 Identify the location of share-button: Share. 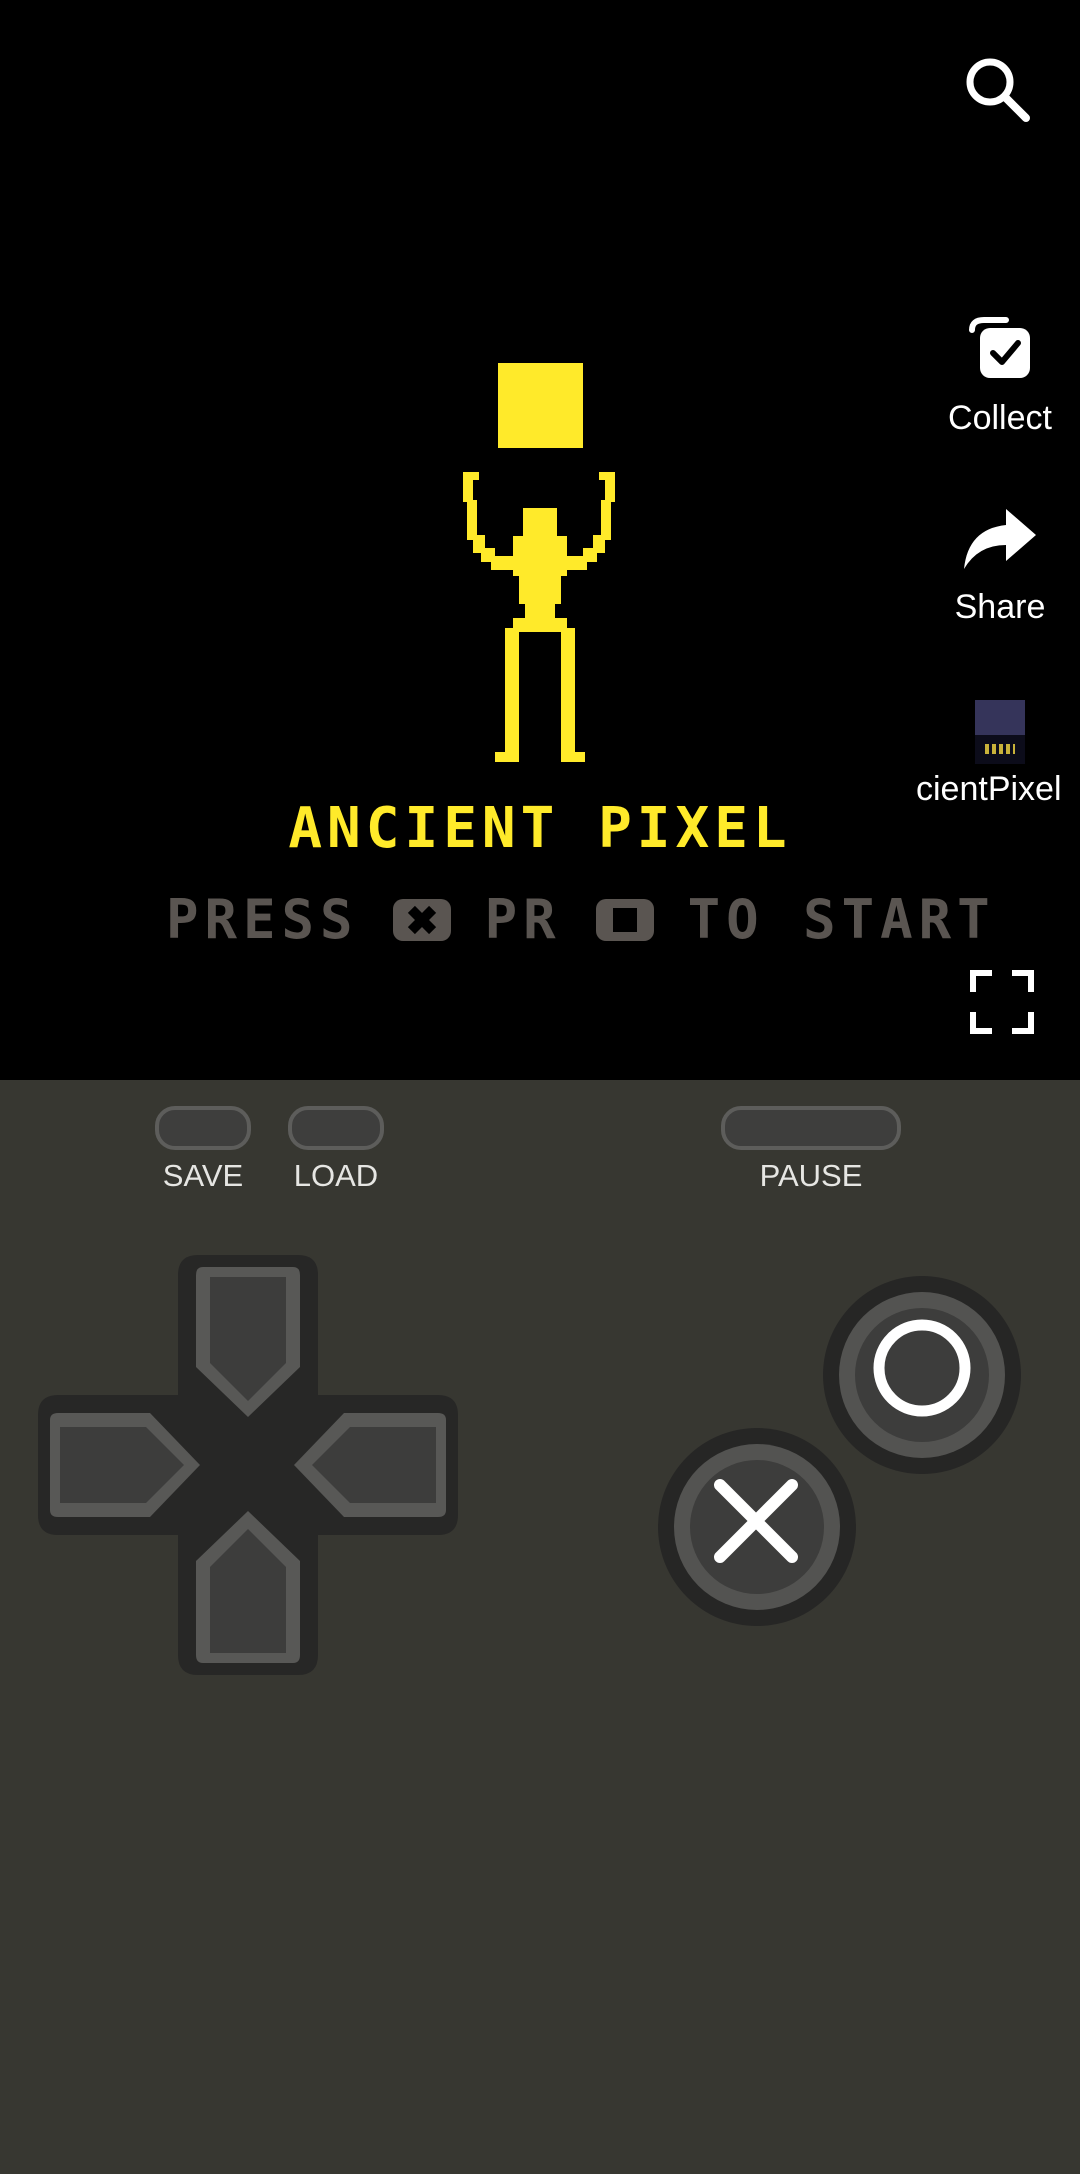
(997, 566).